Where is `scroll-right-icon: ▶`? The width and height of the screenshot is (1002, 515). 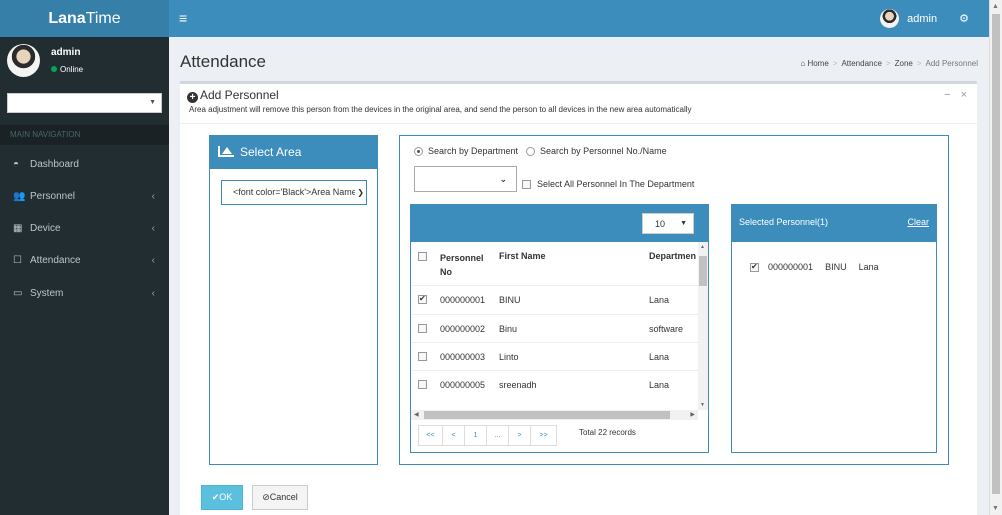
scroll-right-icon: ▶ is located at coordinates (692, 414).